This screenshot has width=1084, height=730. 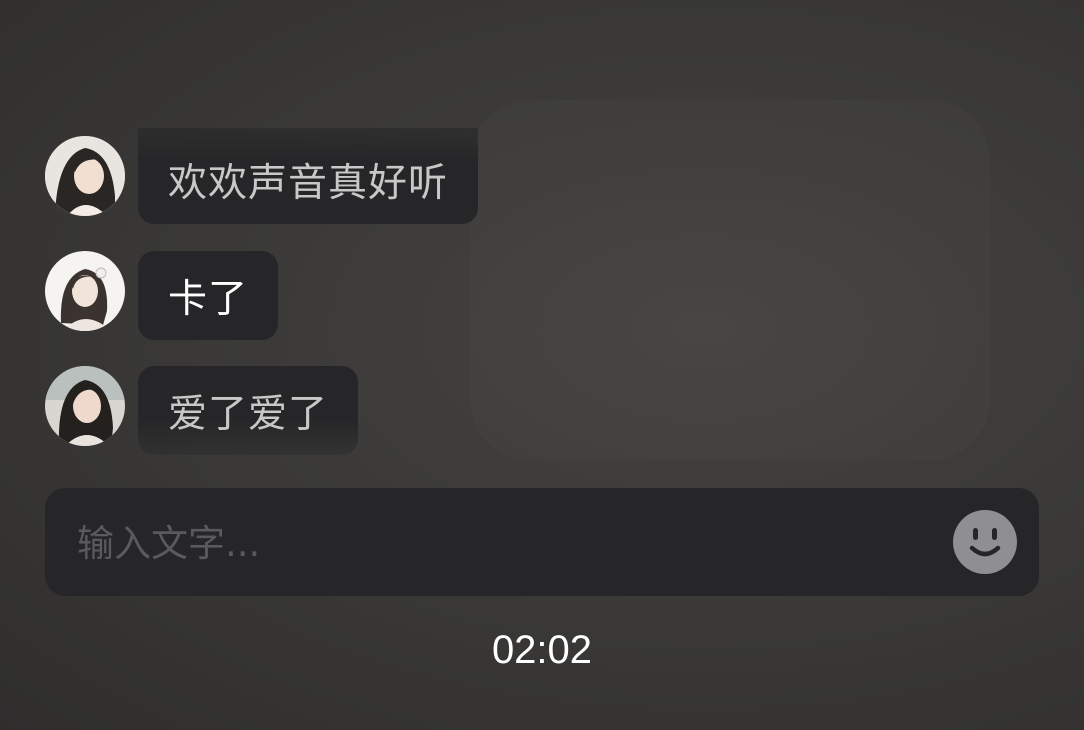 What do you see at coordinates (542, 650) in the screenshot?
I see `call-timer: 02:02` at bounding box center [542, 650].